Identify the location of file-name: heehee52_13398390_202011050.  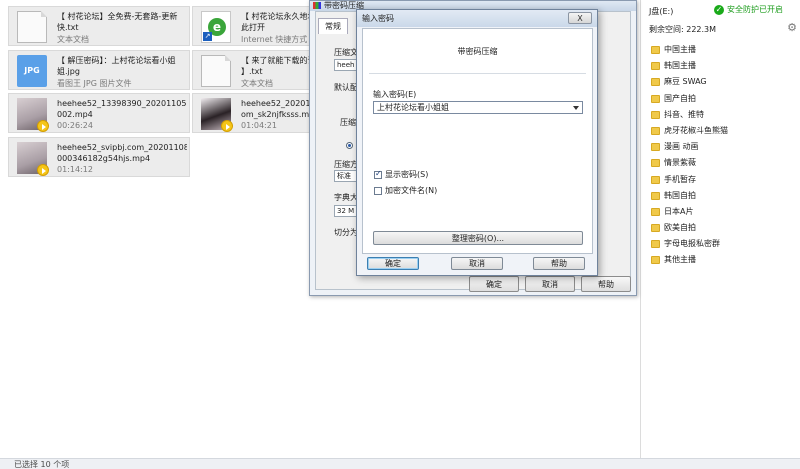
(122, 103).